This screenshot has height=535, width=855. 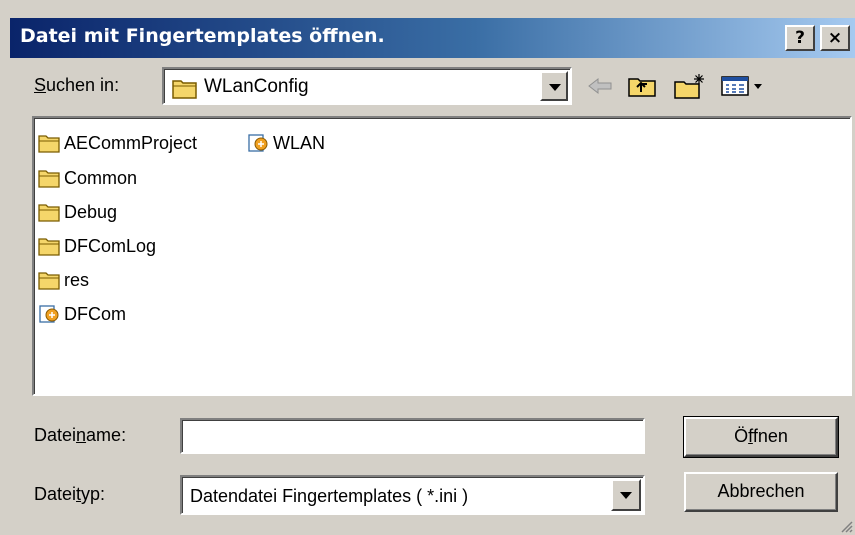 What do you see at coordinates (626, 495) in the screenshot?
I see `filetype-dropdown-button` at bounding box center [626, 495].